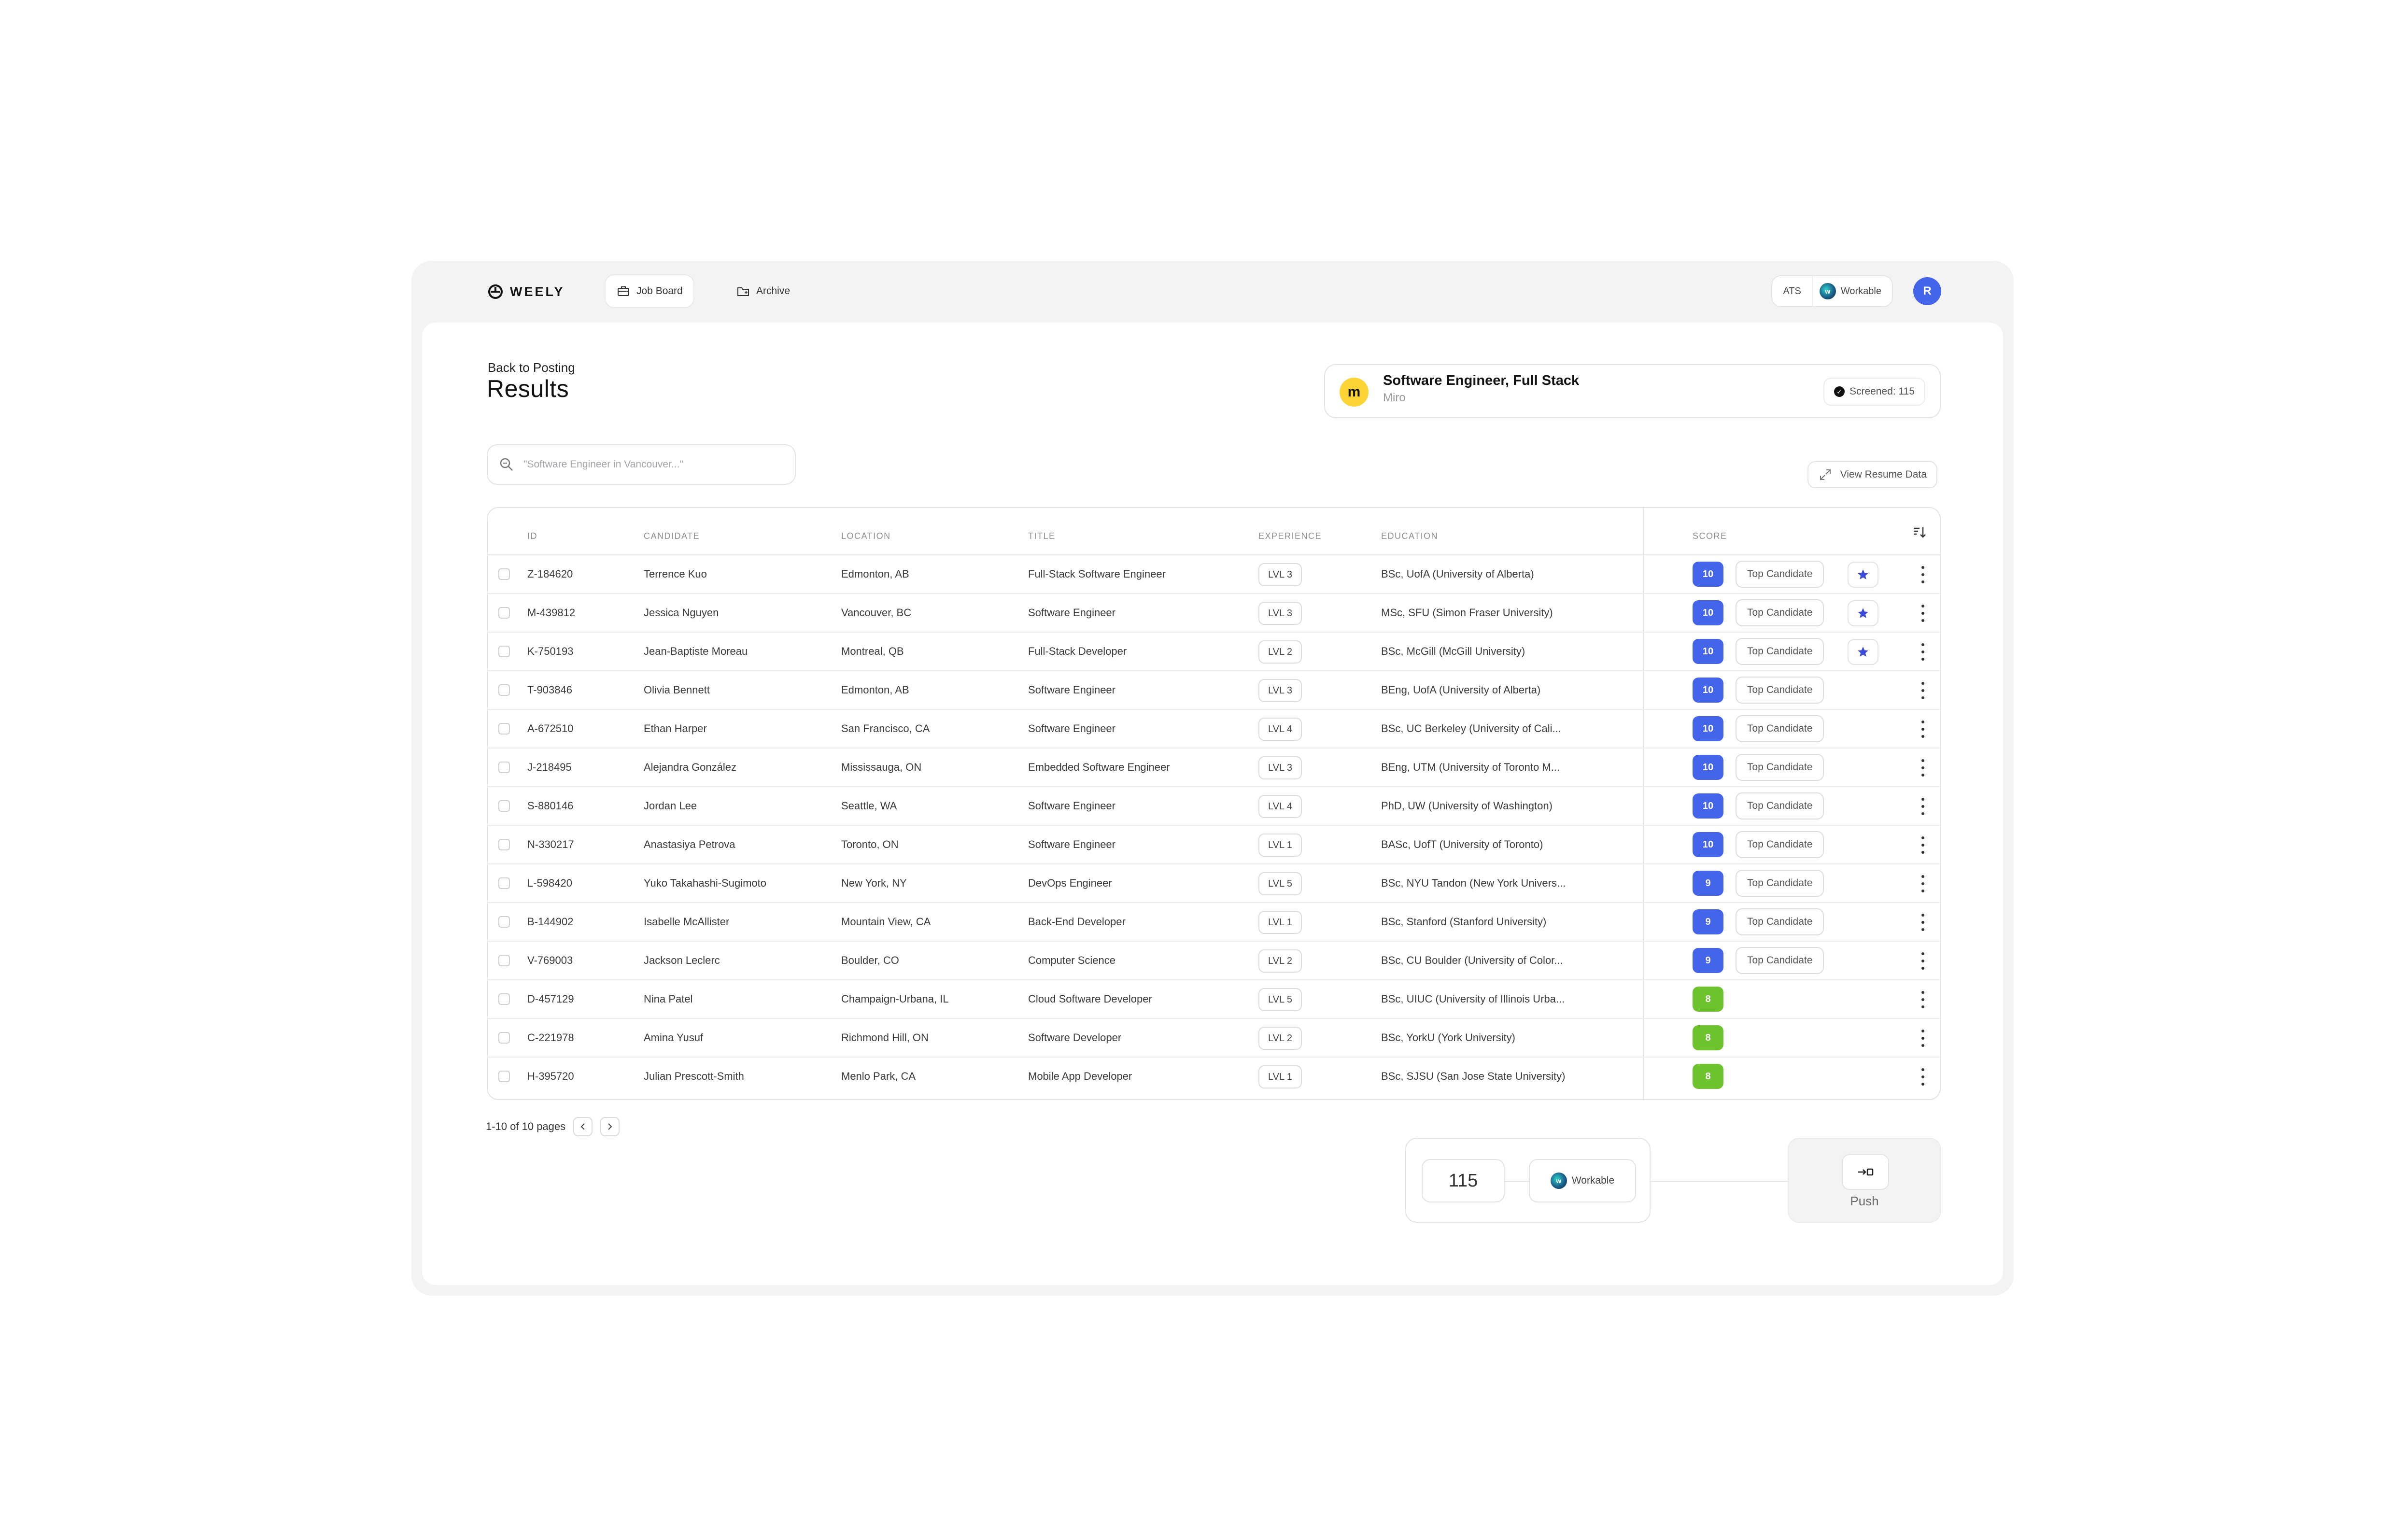 Image resolution: width=2400 pixels, height=1540 pixels. Describe the element at coordinates (1872, 474) in the screenshot. I see `view-resume-data-button: View Resume Data` at that location.